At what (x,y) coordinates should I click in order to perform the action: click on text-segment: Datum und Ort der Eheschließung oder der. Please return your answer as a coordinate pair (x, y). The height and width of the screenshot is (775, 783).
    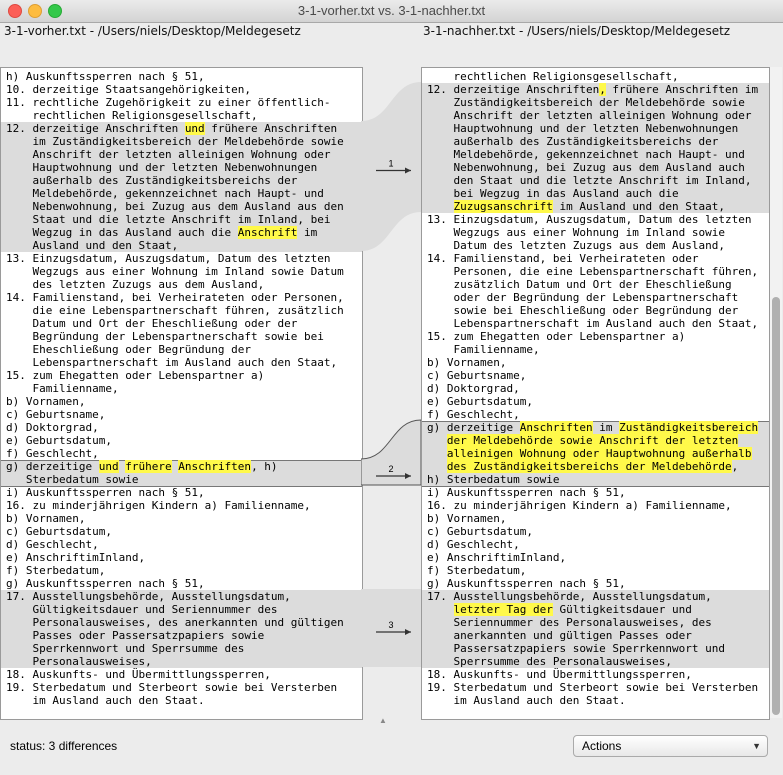
    Looking at the image, I should click on (152, 323).